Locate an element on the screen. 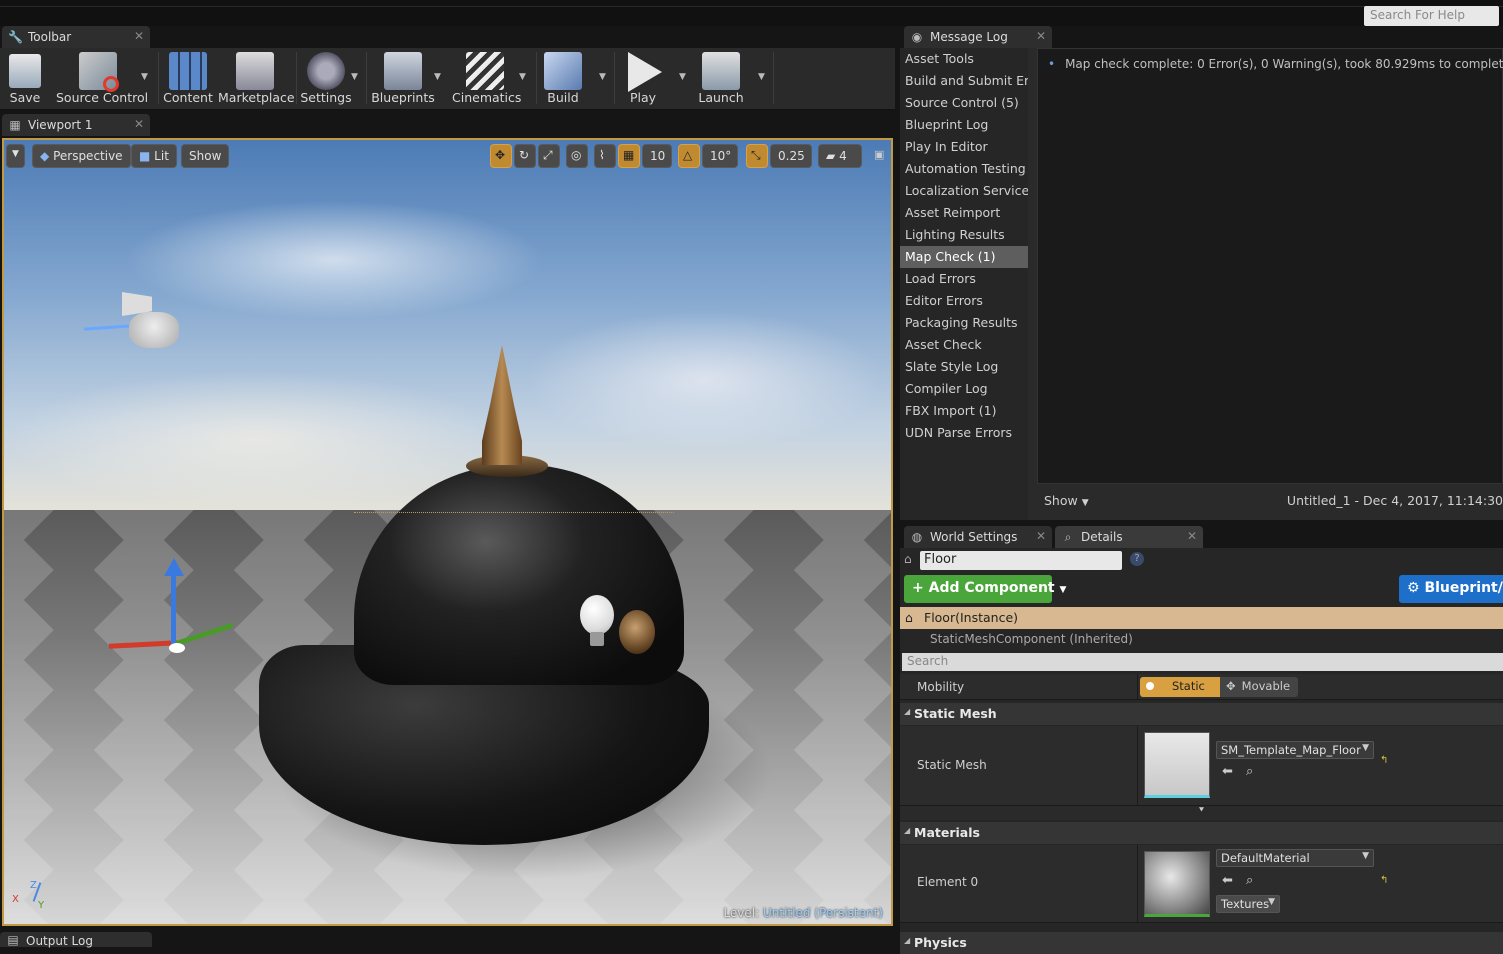  build-button: Build is located at coordinates (563, 78).